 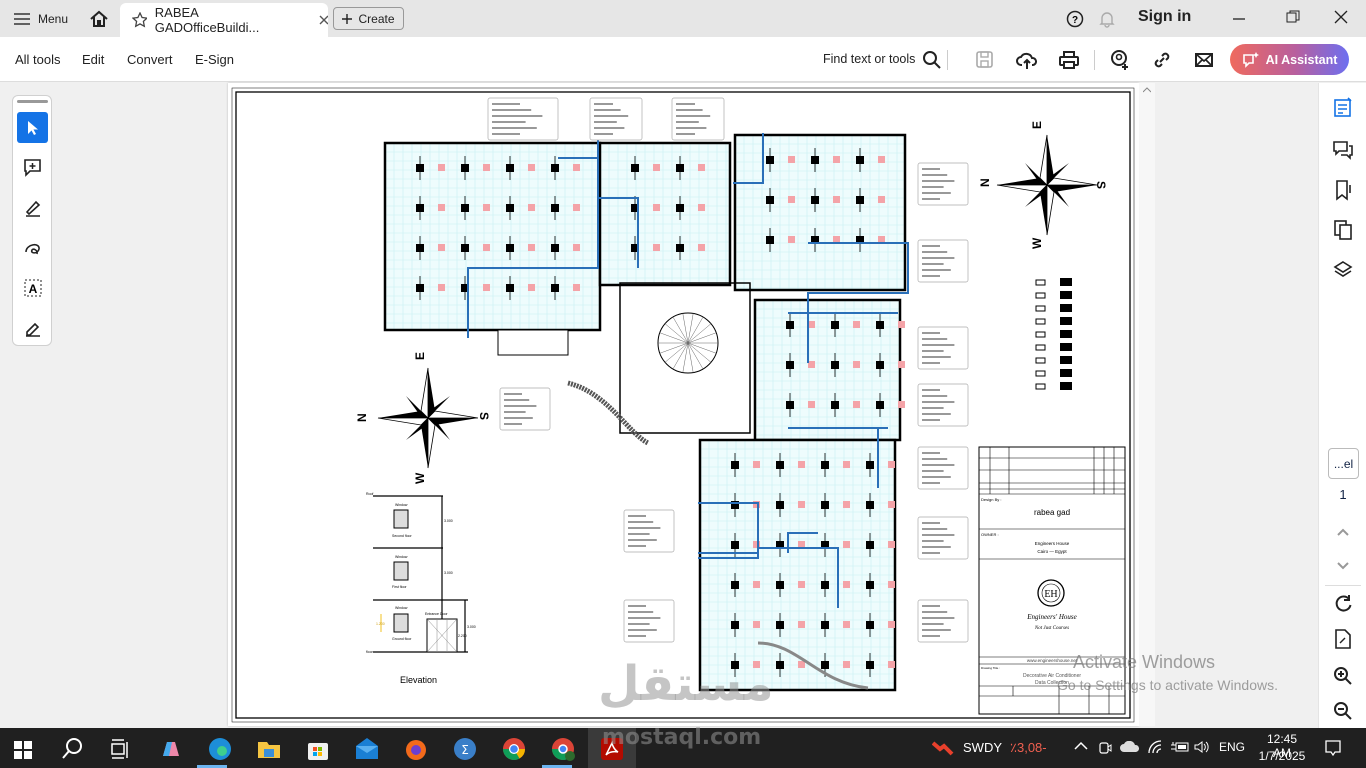 What do you see at coordinates (471, 627) in the screenshot?
I see `dimension: 3.000` at bounding box center [471, 627].